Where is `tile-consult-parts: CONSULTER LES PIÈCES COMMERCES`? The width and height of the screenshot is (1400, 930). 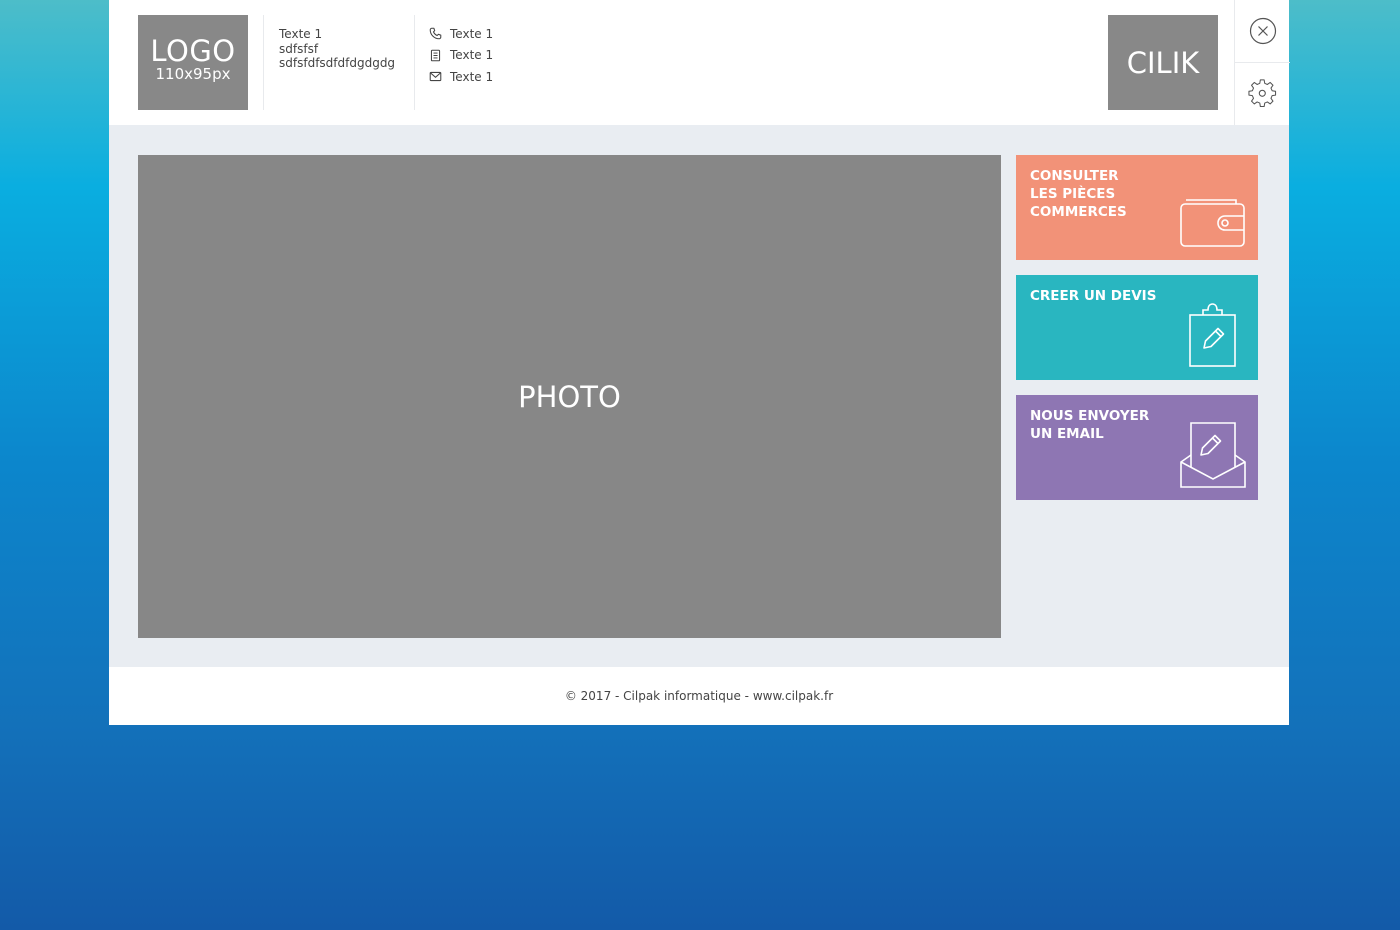 tile-consult-parts: CONSULTER LES PIÈCES COMMERCES is located at coordinates (1137, 207).